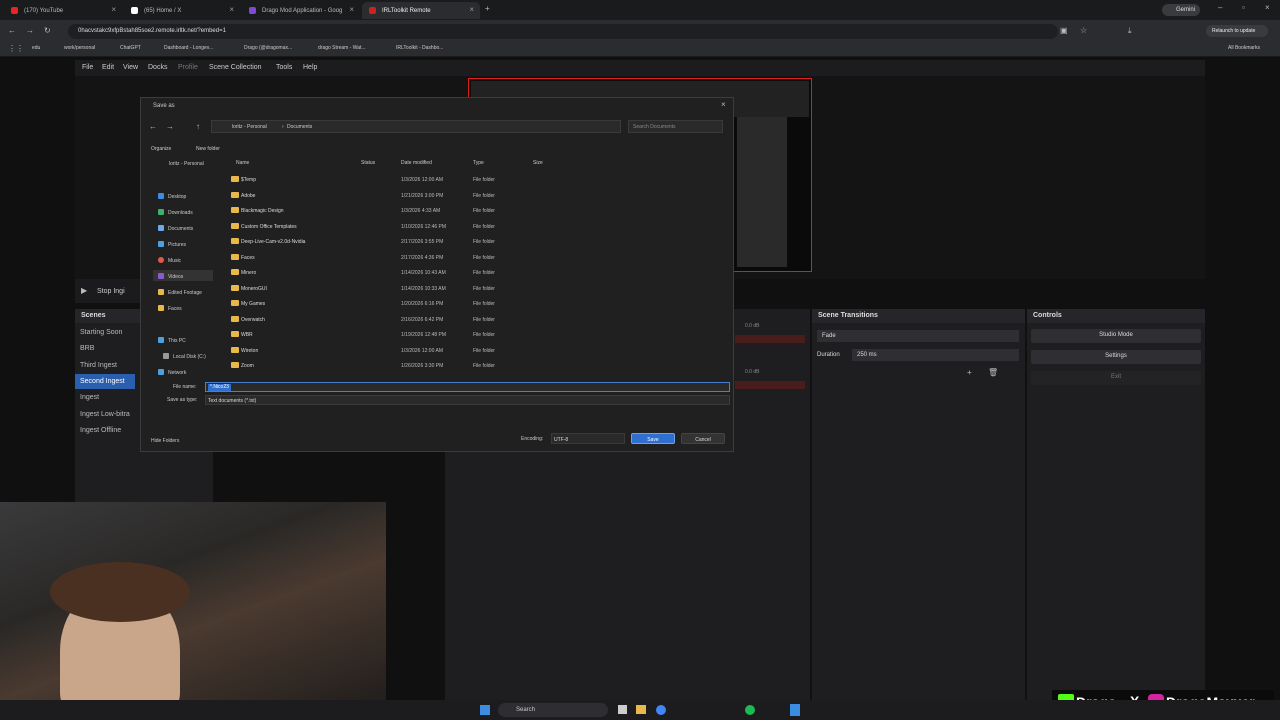 This screenshot has width=1280, height=720. Describe the element at coordinates (180, 292) in the screenshot. I see `nav-edited-footage: Edited Footage` at that location.